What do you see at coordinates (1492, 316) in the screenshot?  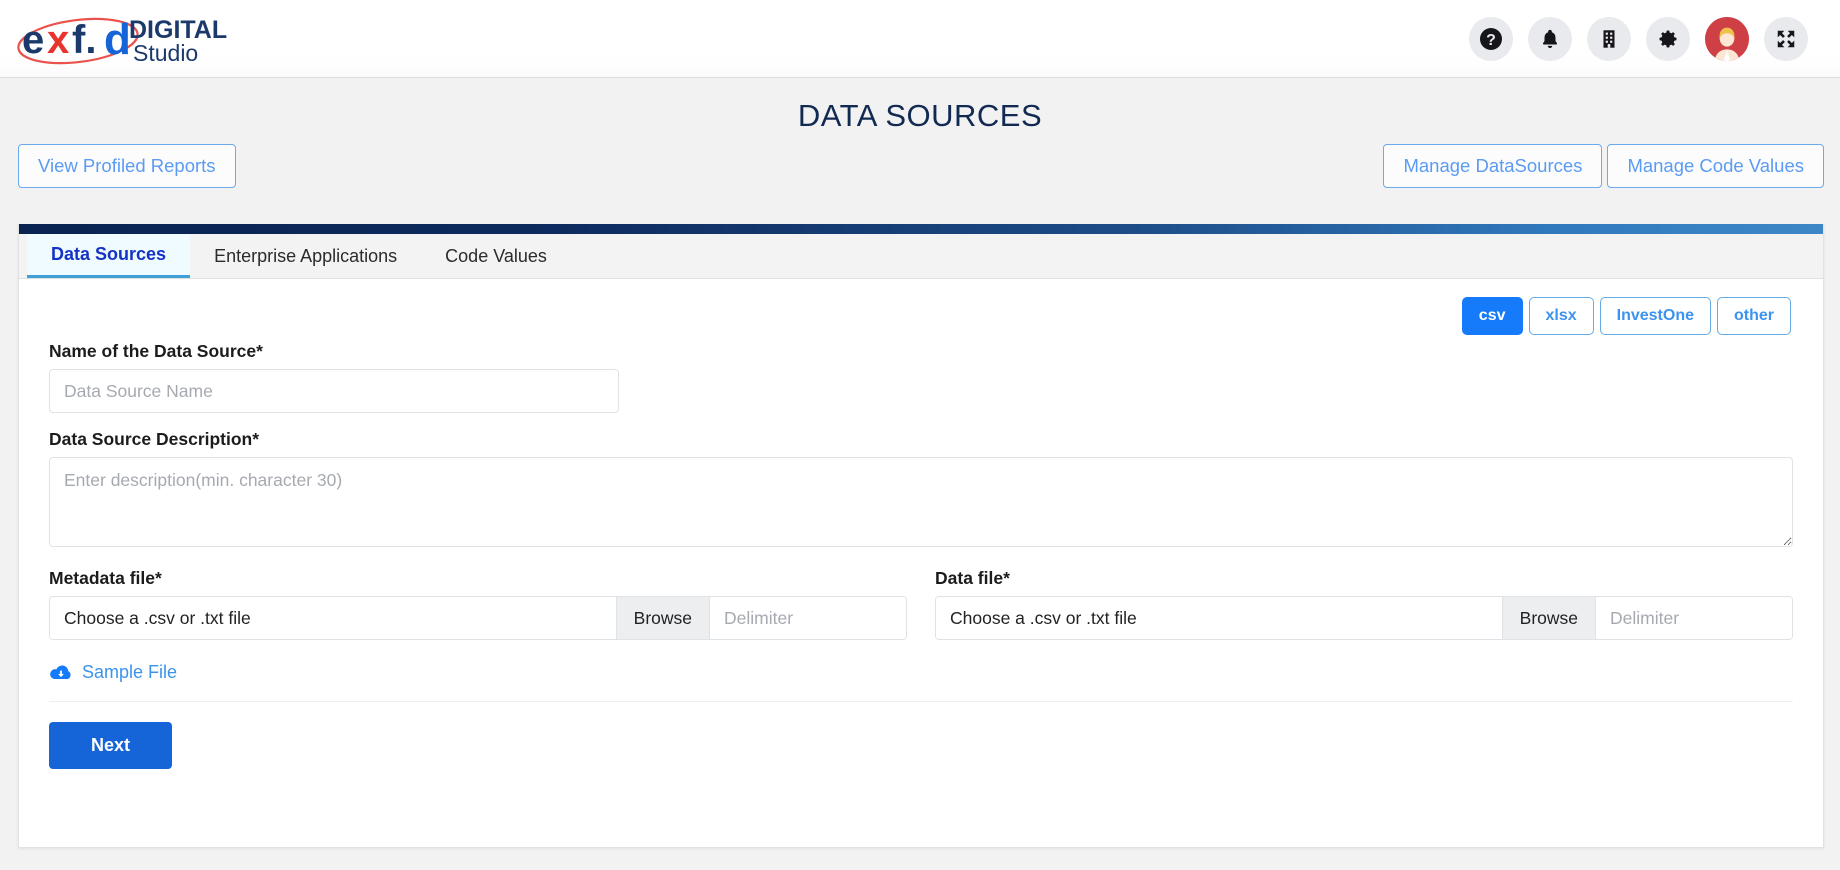 I see `file-type-csv-button: csv` at bounding box center [1492, 316].